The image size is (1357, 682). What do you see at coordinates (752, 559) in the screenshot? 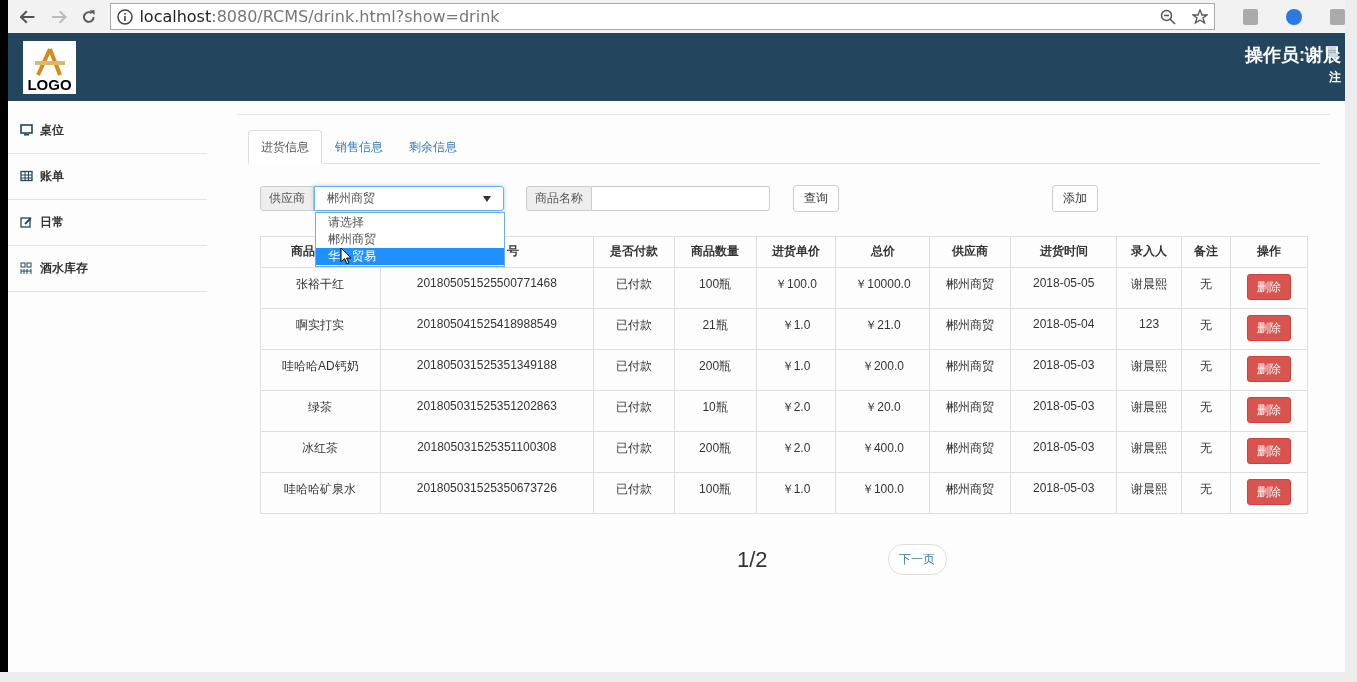
I see `page-indicator: 1/2` at bounding box center [752, 559].